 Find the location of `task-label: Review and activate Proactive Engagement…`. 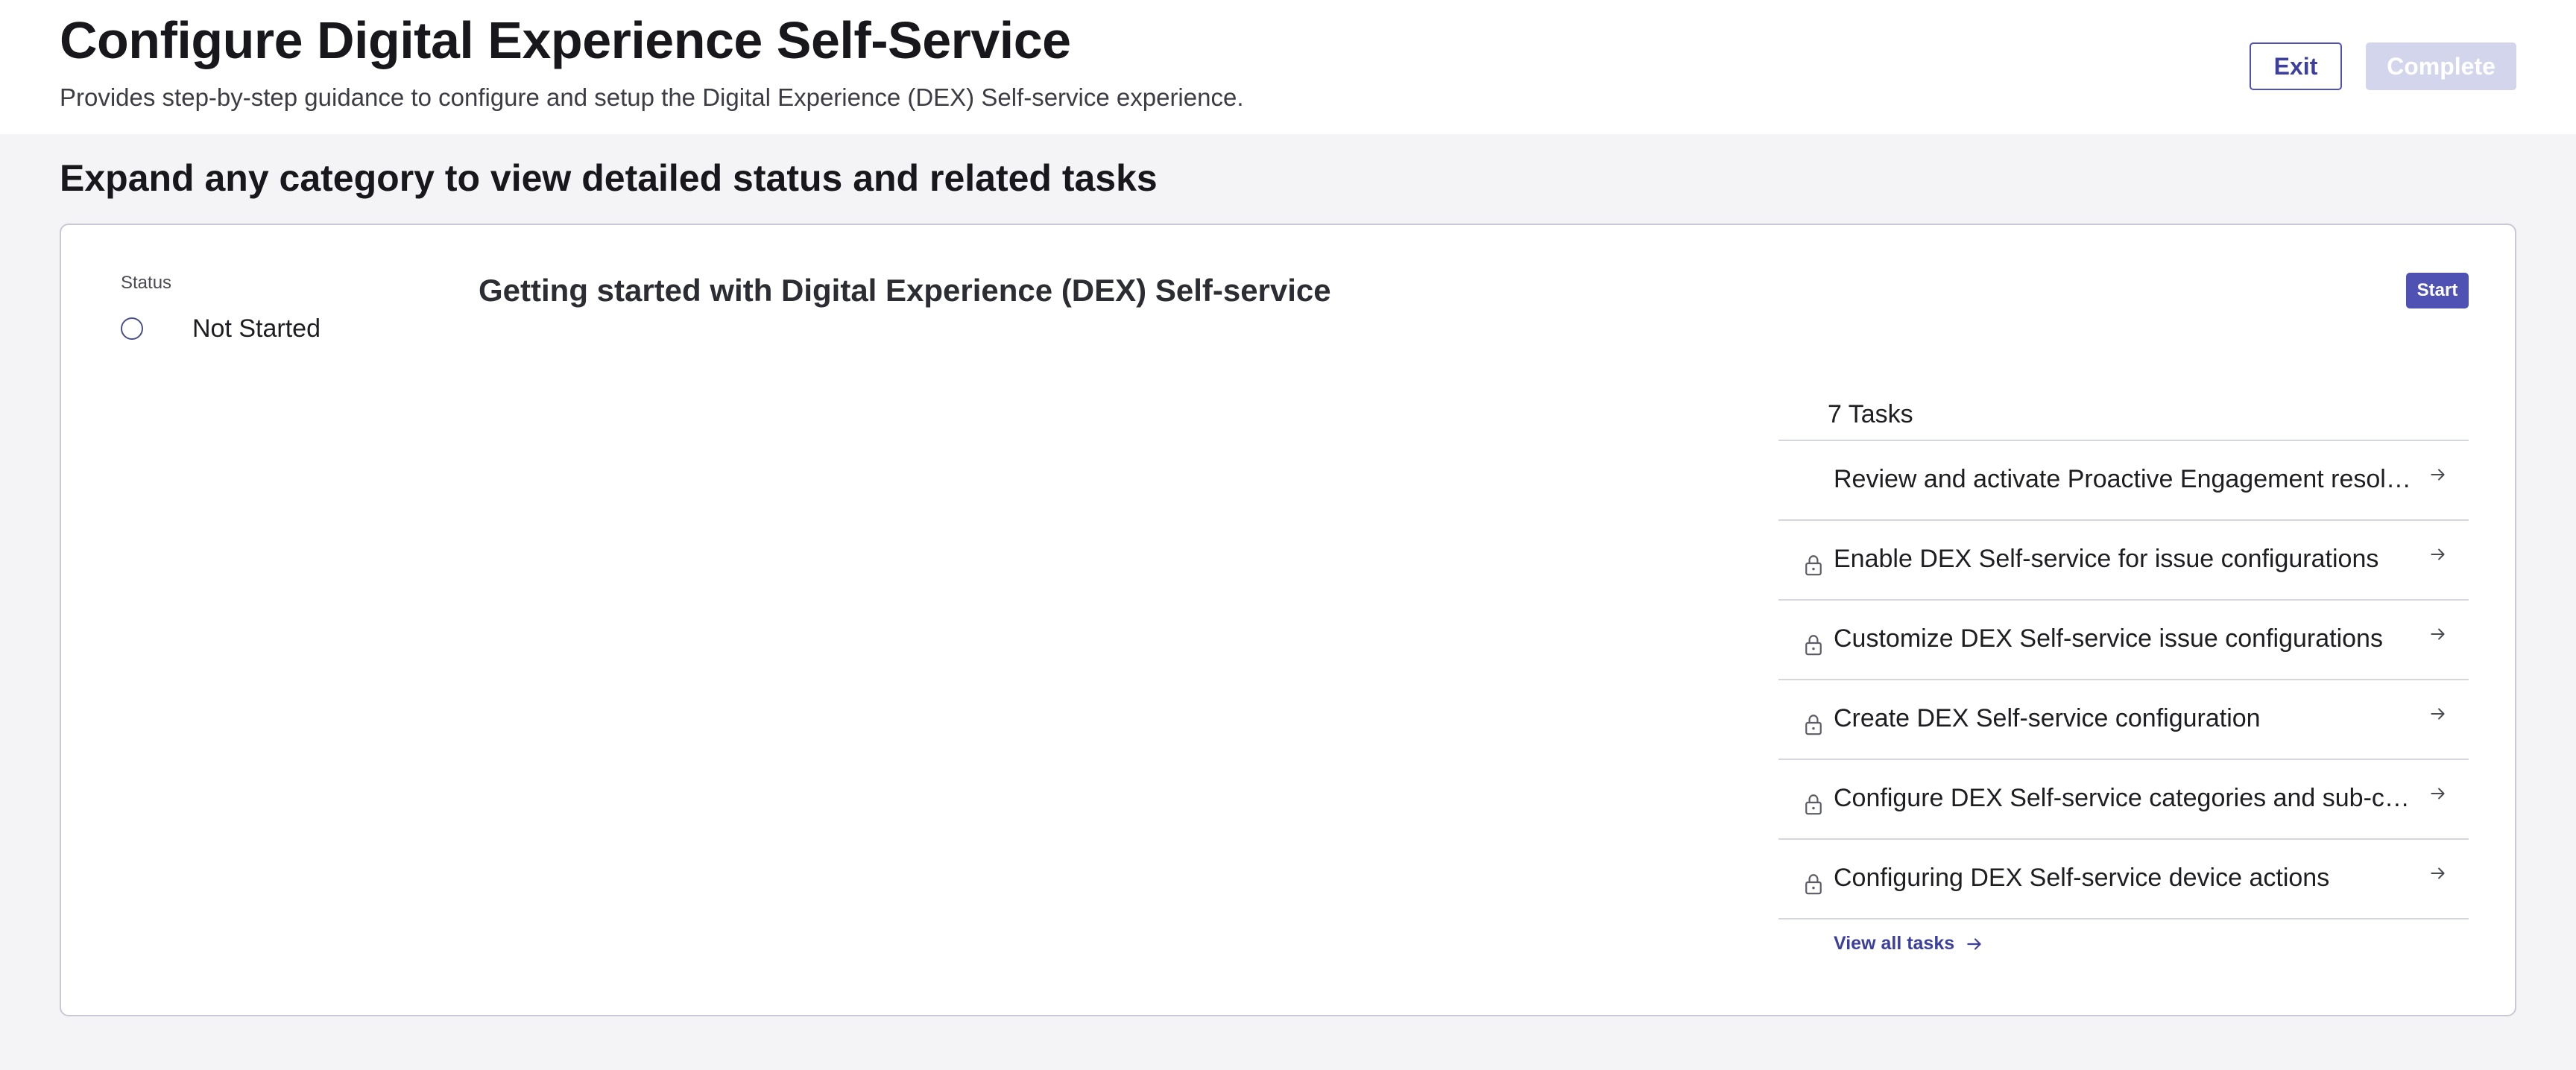

task-label: Review and activate Proactive Engagement… is located at coordinates (2128, 479).